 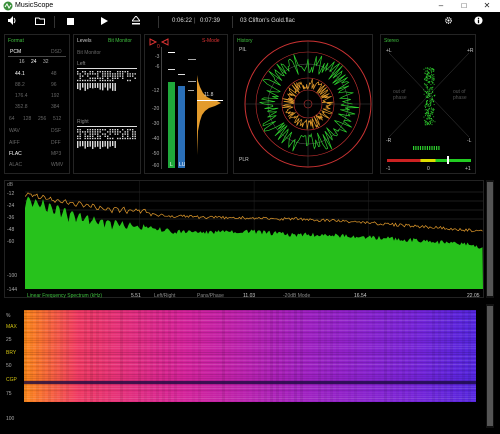 What do you see at coordinates (9, 366) in the screenshot?
I see `sg-ytick-50: 50` at bounding box center [9, 366].